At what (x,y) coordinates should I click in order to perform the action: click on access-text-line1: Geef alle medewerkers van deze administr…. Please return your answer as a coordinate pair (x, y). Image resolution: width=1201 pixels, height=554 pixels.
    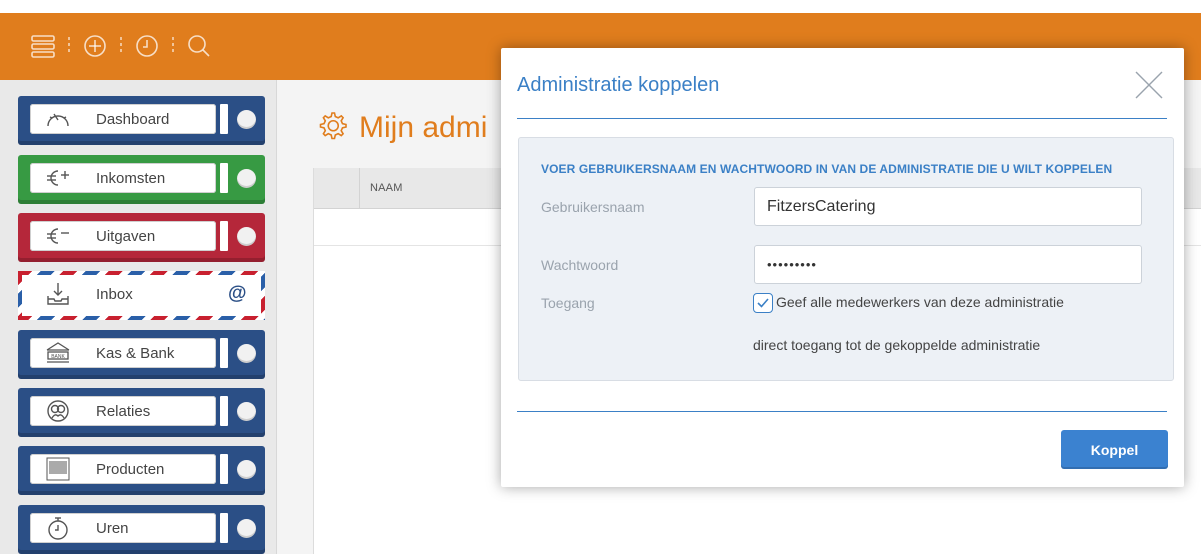
    Looking at the image, I should click on (920, 302).